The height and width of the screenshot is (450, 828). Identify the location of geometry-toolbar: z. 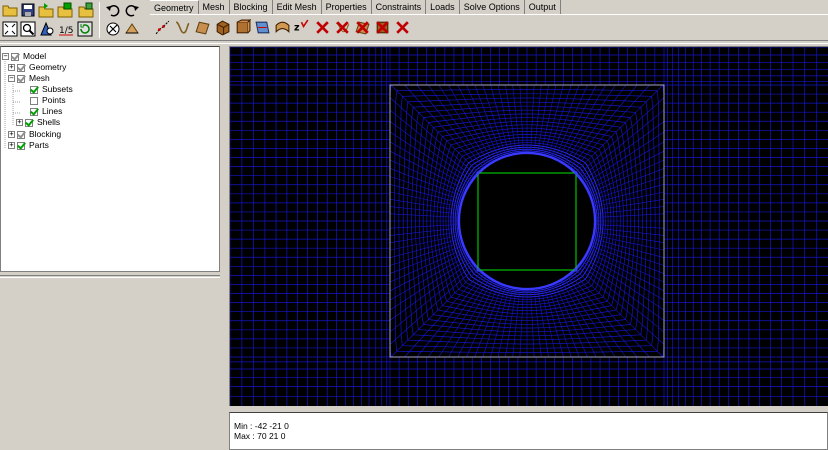
(282, 27).